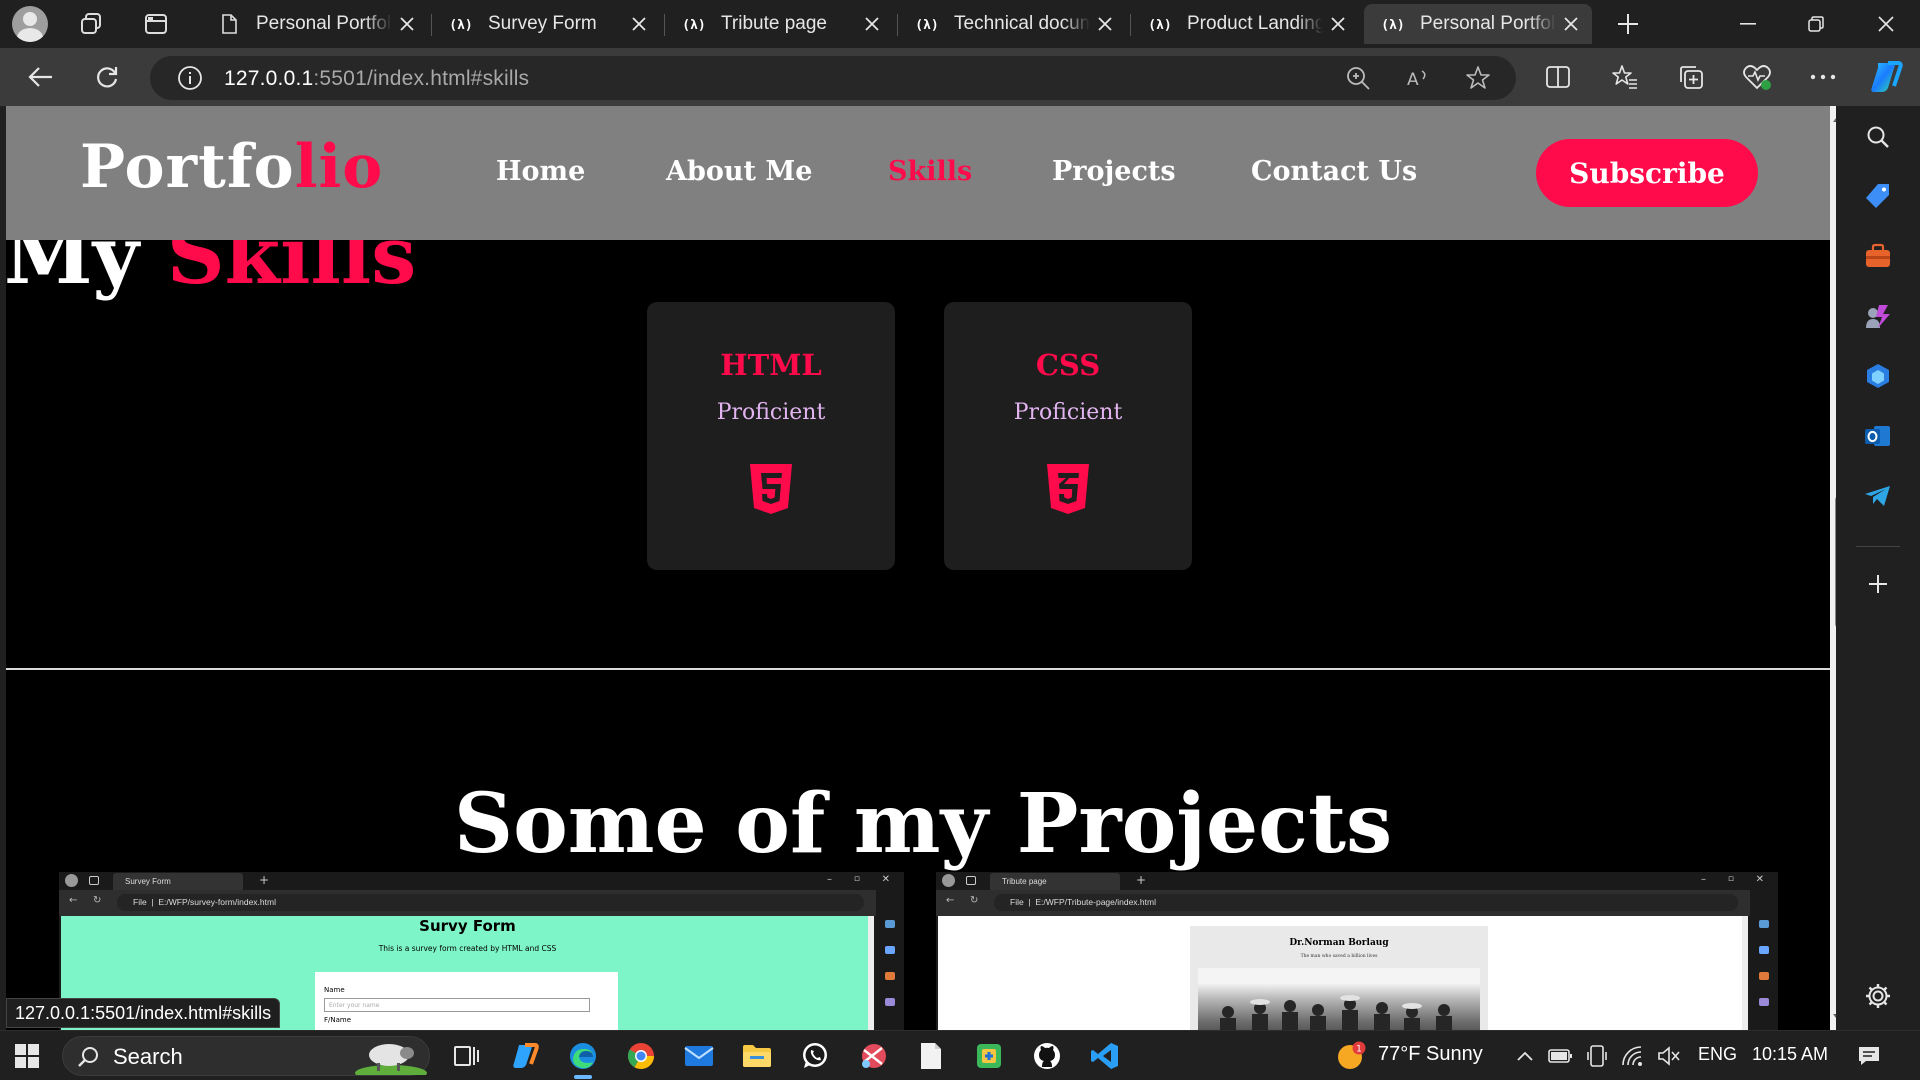  What do you see at coordinates (1878, 316) in the screenshot?
I see `games-icon` at bounding box center [1878, 316].